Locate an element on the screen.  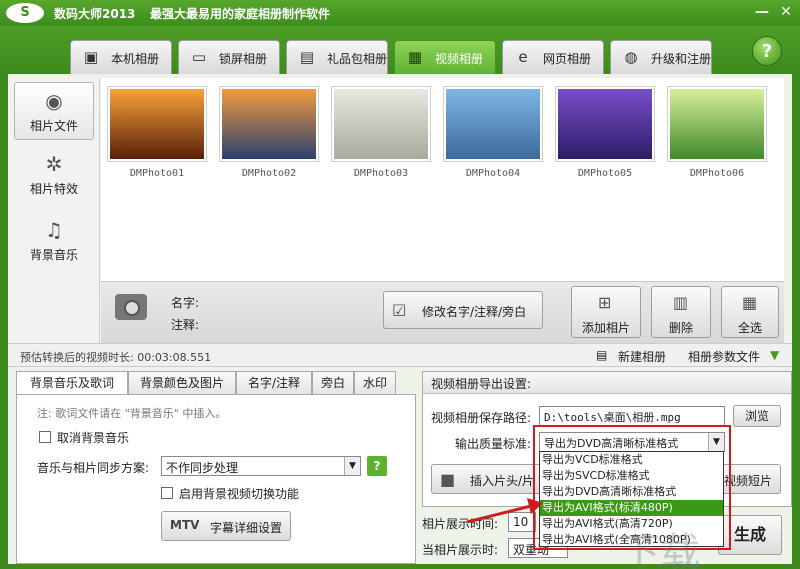
edit-button-label: 修改名字/注释/旁白 is located at coordinates (474, 312).